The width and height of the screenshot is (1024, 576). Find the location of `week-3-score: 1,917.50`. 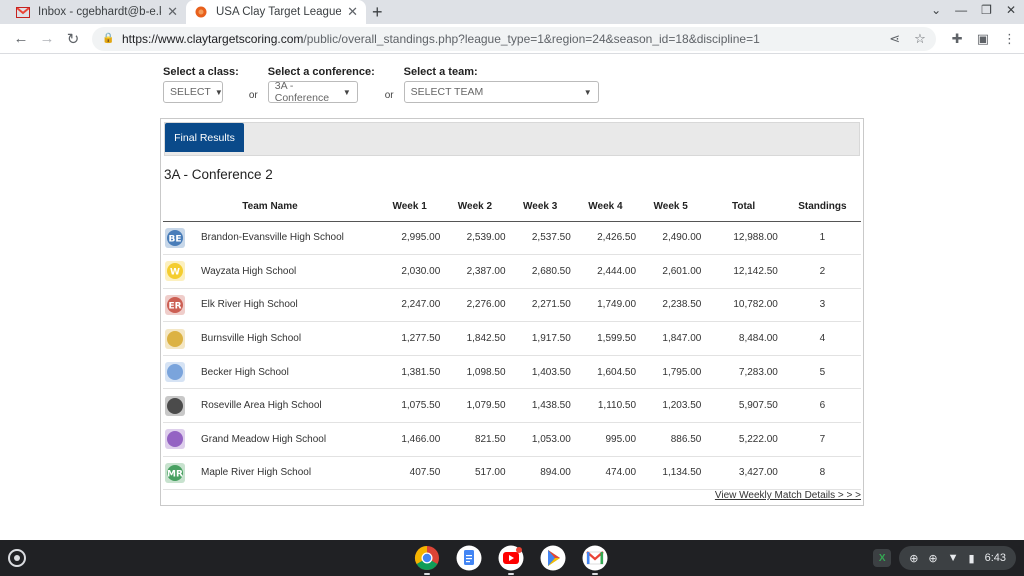

week-3-score: 1,917.50 is located at coordinates (540, 338).